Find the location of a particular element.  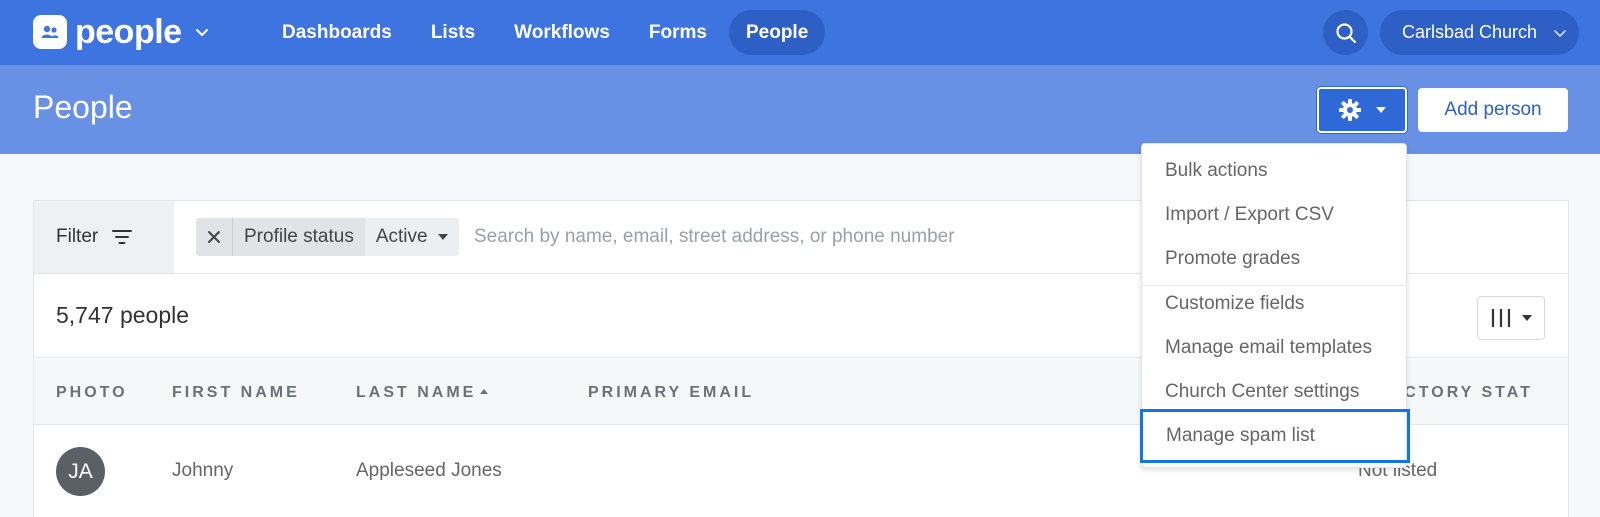

sort-ascending-icon is located at coordinates (484, 391).